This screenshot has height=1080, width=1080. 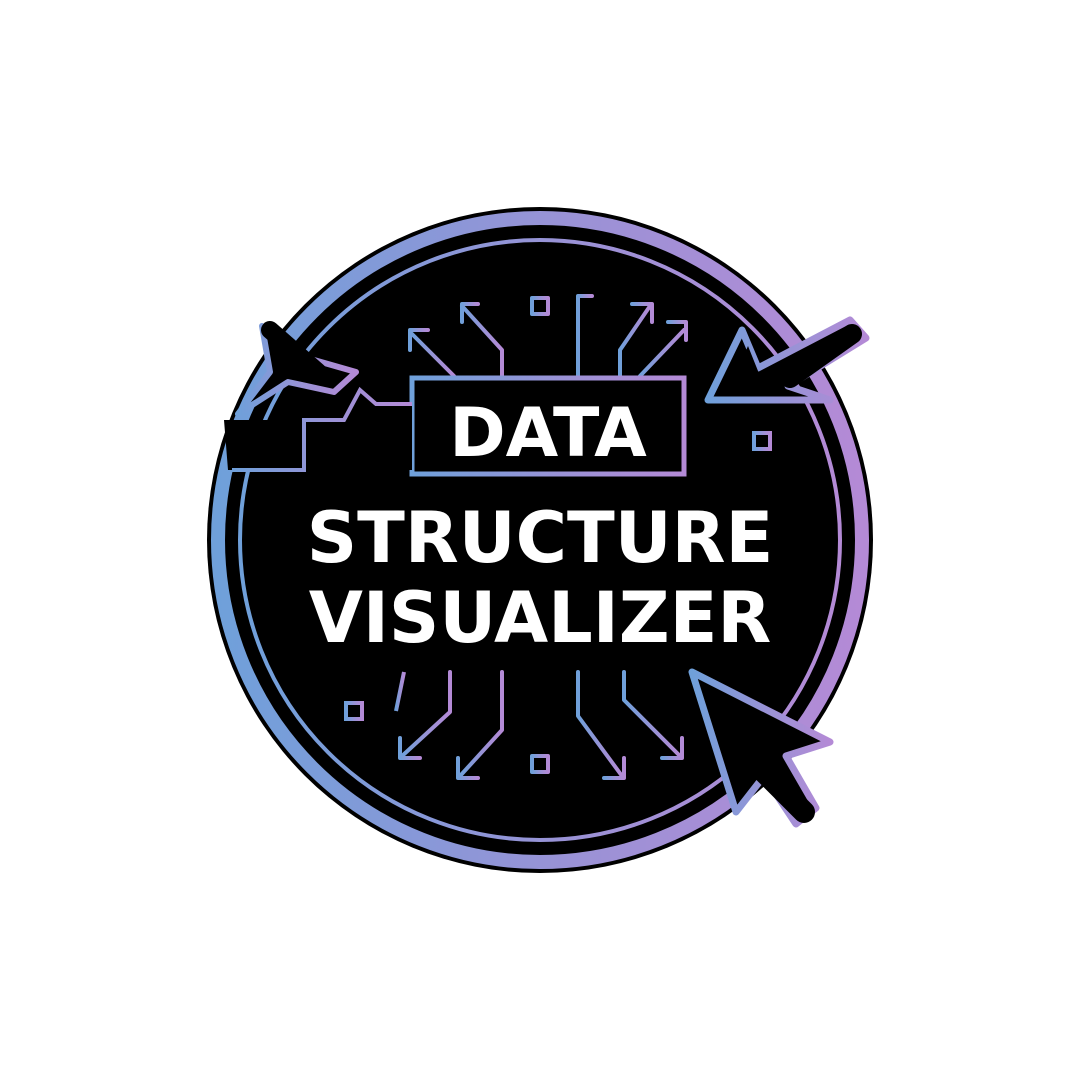 I want to click on logo-line-data: DATA, so click(x=548, y=433).